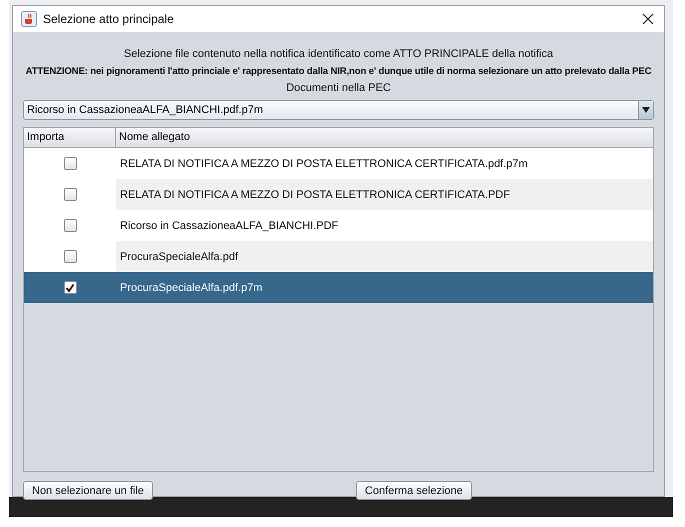  I want to click on intro-text: Selezione file contenuto nella notifica identificato come ATTO PRINCIPALE della notifica, so click(338, 54).